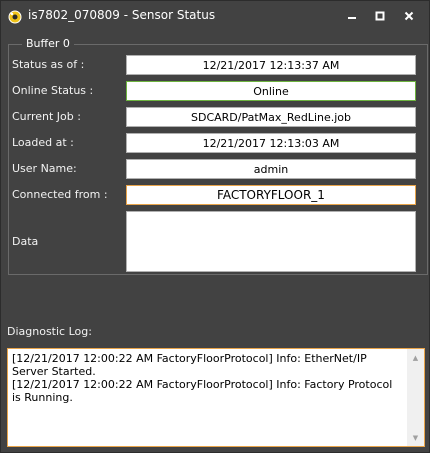  I want to click on buffer-group-label: Buffer 0, so click(48, 43).